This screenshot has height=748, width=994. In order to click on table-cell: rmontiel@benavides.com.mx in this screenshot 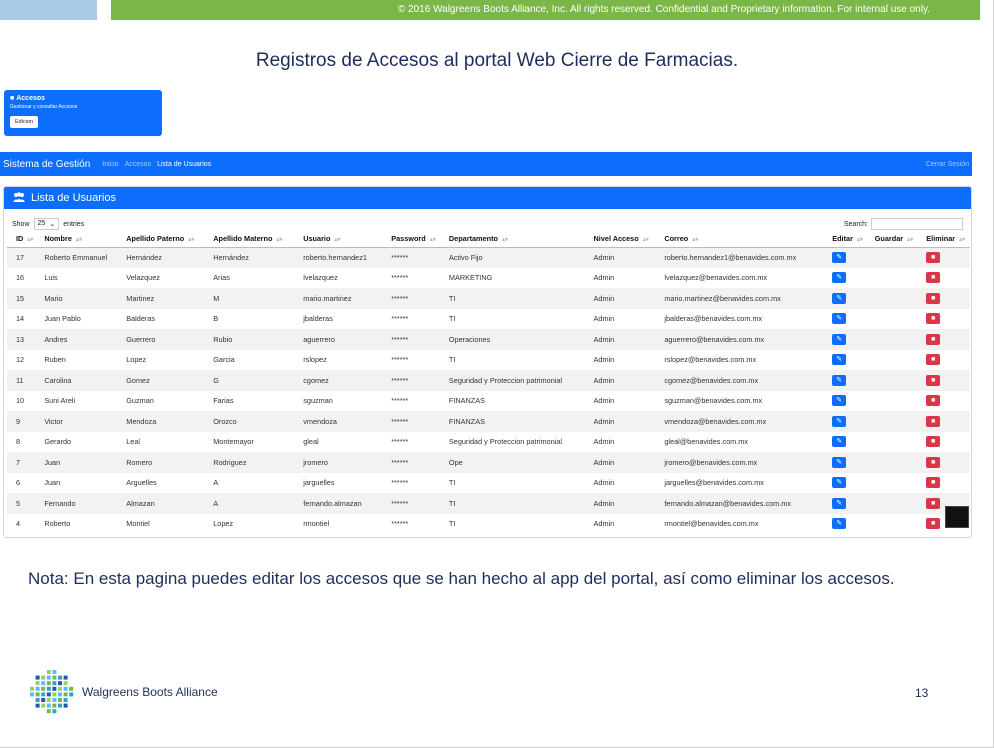, I will do `click(711, 524)`.